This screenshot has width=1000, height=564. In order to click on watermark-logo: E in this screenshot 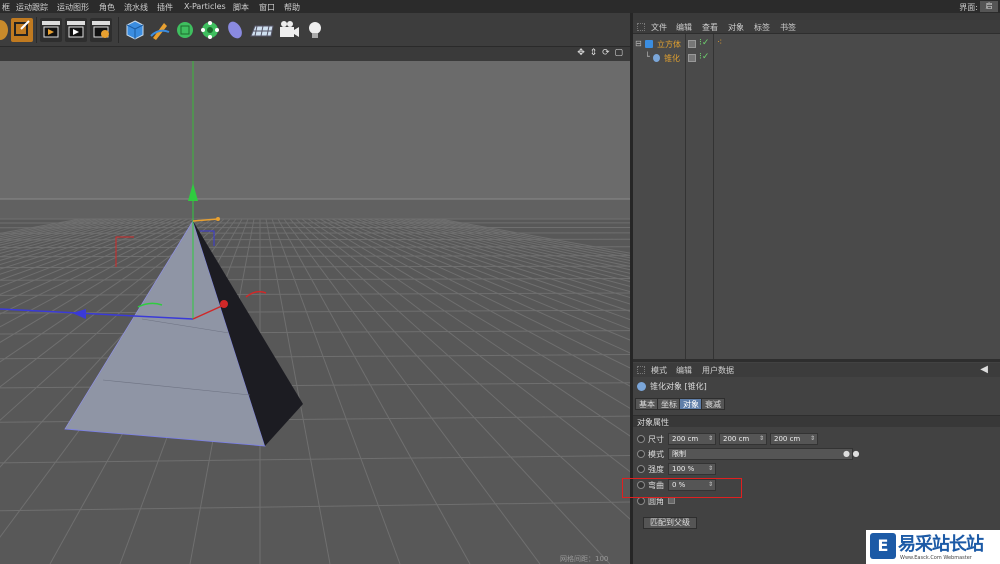, I will do `click(883, 546)`.